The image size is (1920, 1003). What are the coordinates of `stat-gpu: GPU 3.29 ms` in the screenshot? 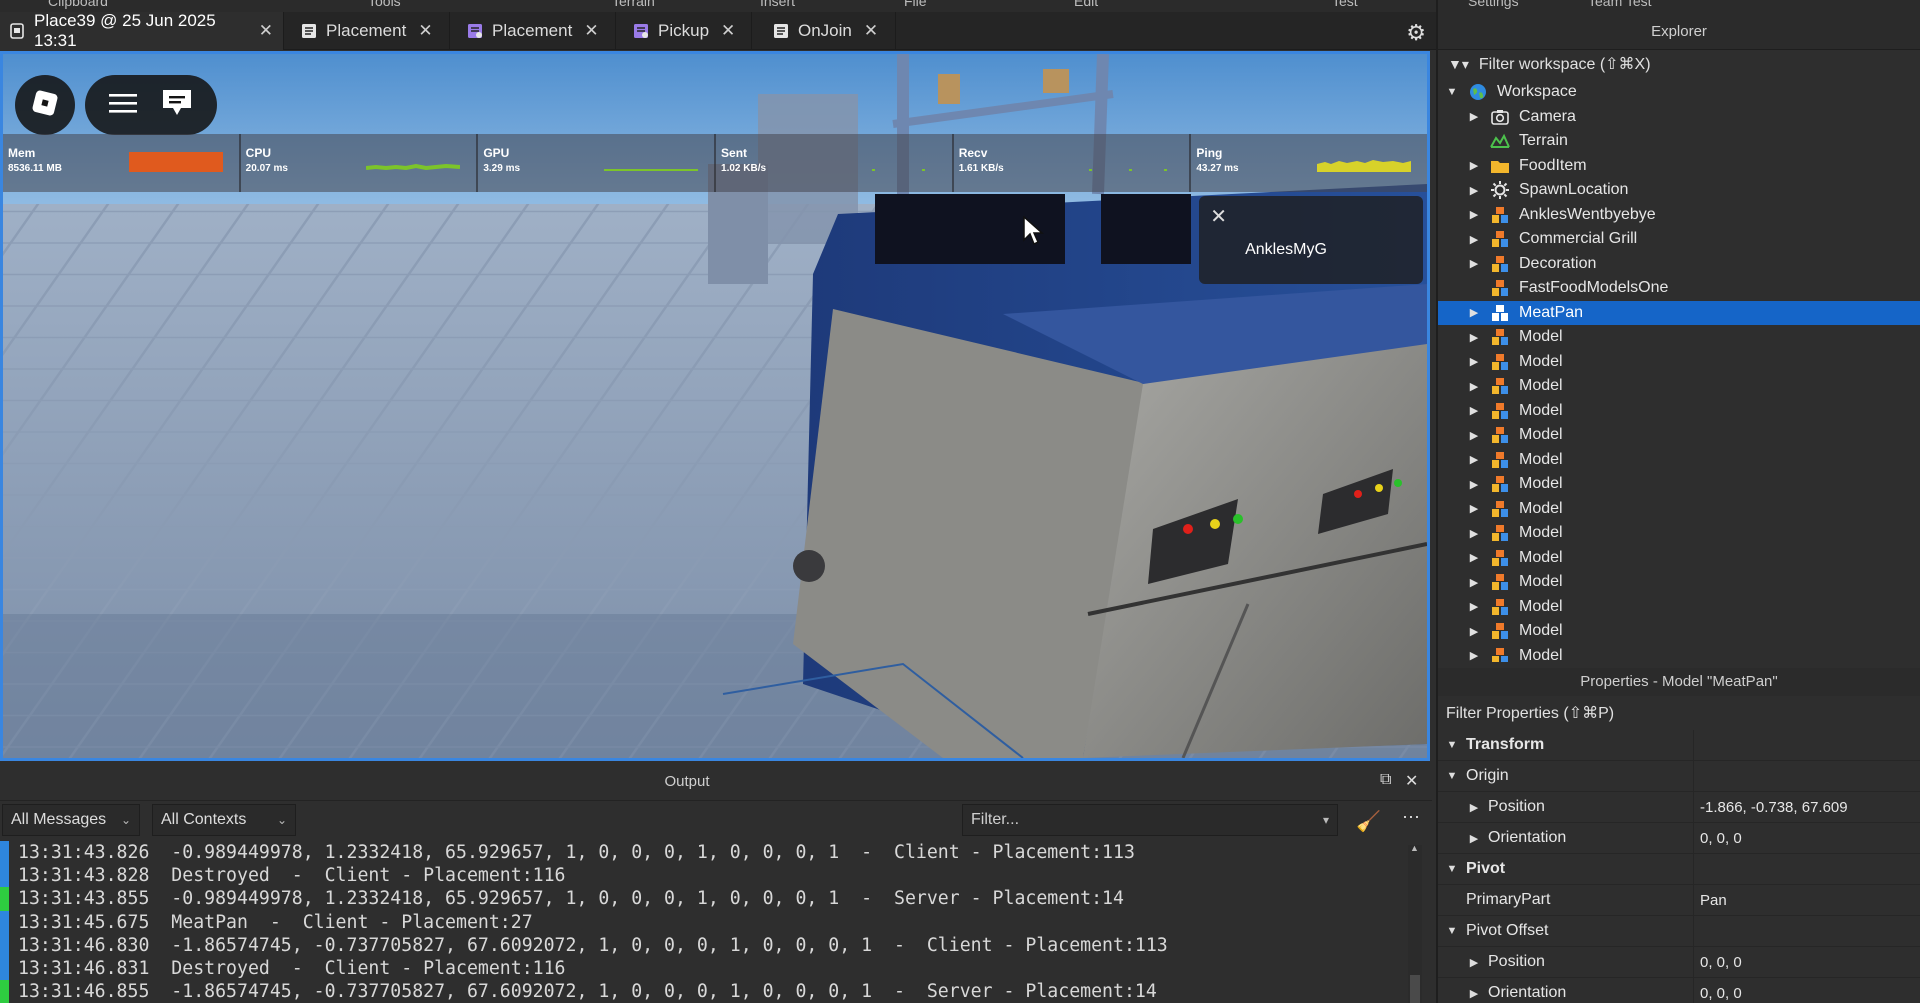 It's located at (597, 163).